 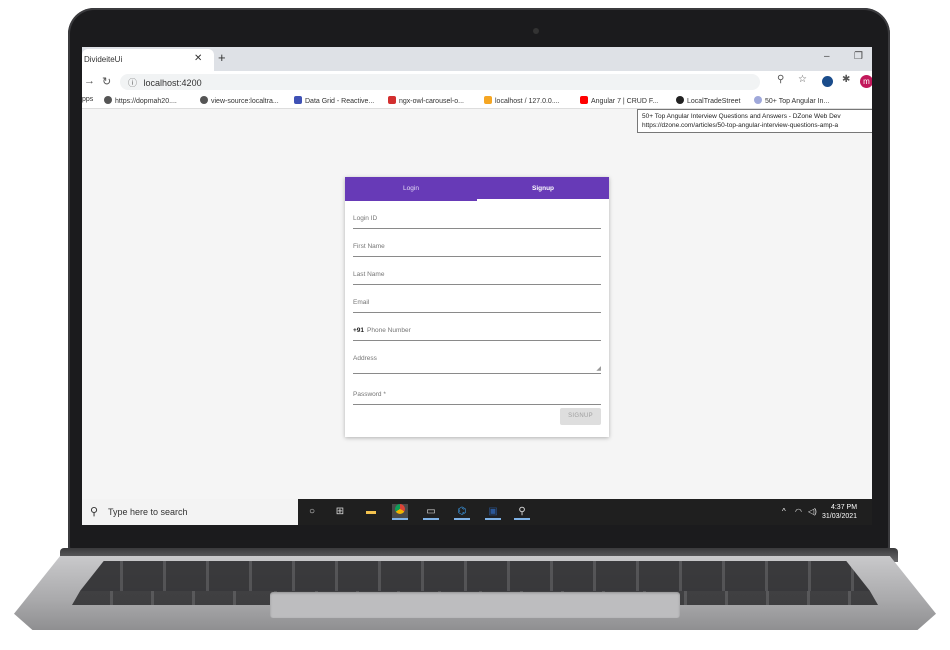 I want to click on zoom-icon: ⚲, so click(x=780, y=79).